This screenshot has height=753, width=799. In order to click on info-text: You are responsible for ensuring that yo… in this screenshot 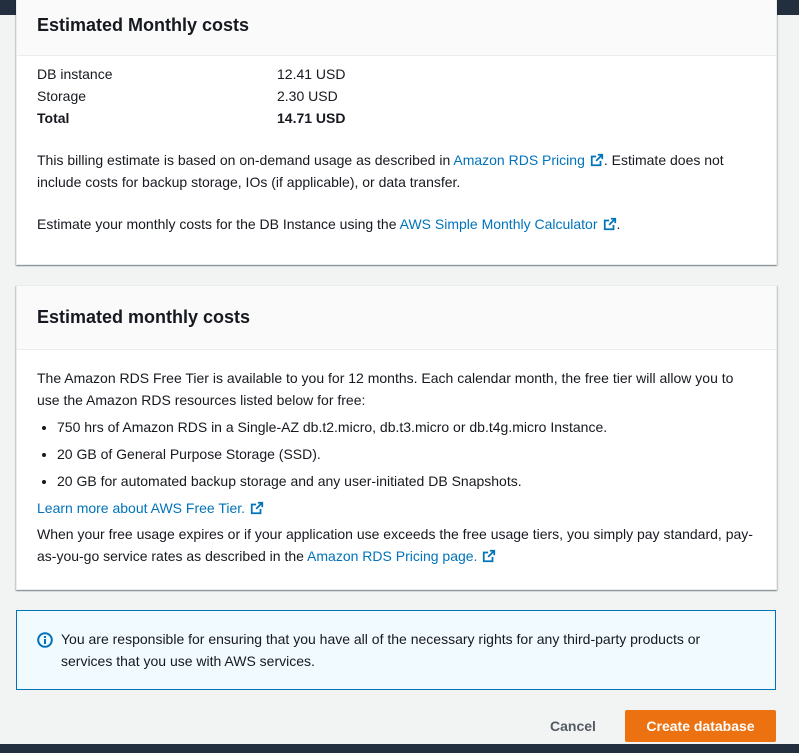, I will do `click(381, 650)`.